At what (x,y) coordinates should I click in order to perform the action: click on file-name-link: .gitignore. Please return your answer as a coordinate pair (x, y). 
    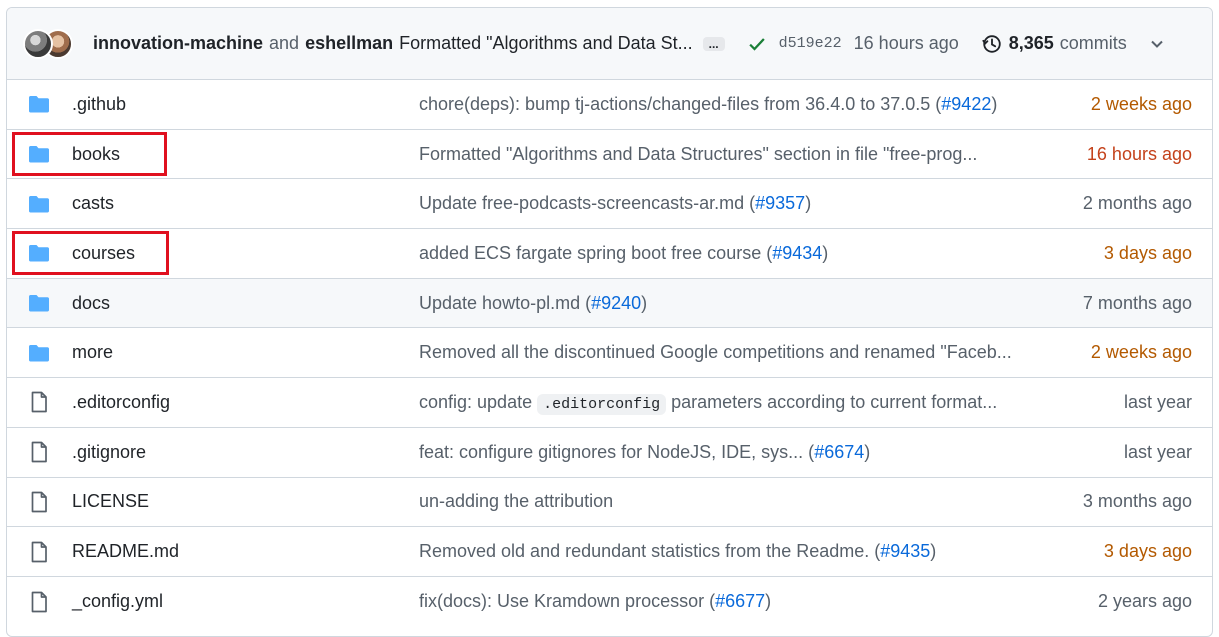
    Looking at the image, I should click on (109, 452).